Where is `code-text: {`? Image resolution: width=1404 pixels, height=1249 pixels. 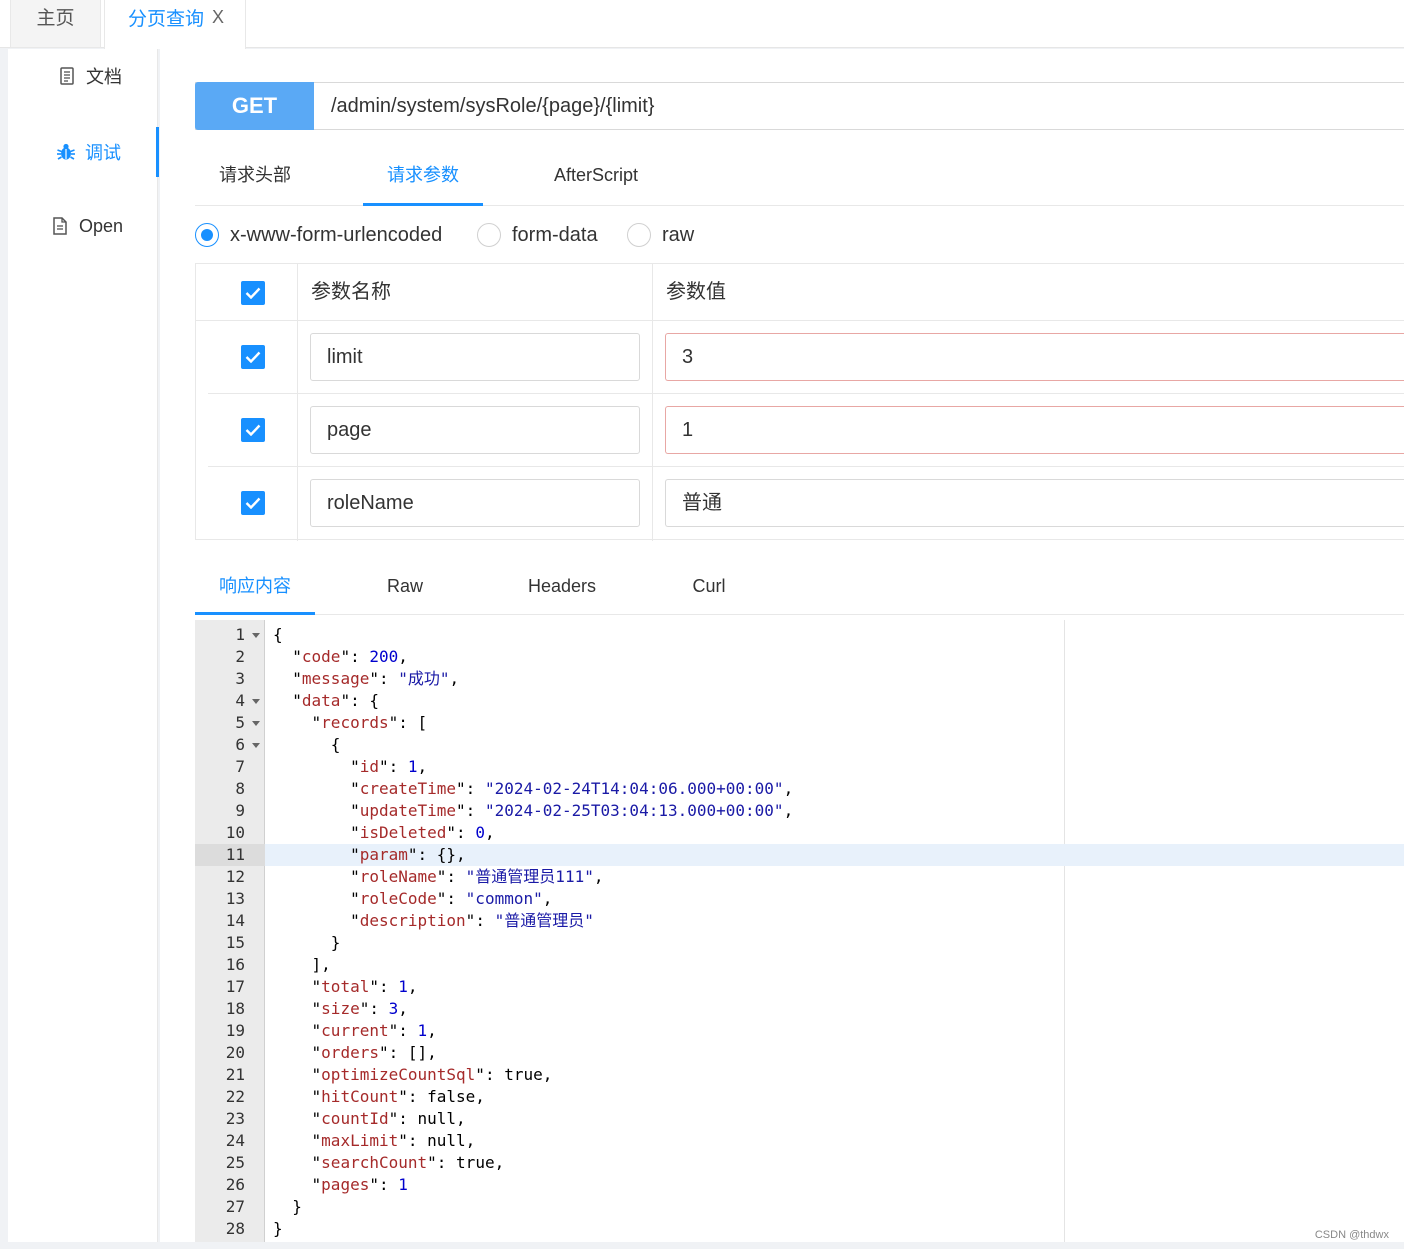
code-text: { is located at coordinates (278, 634).